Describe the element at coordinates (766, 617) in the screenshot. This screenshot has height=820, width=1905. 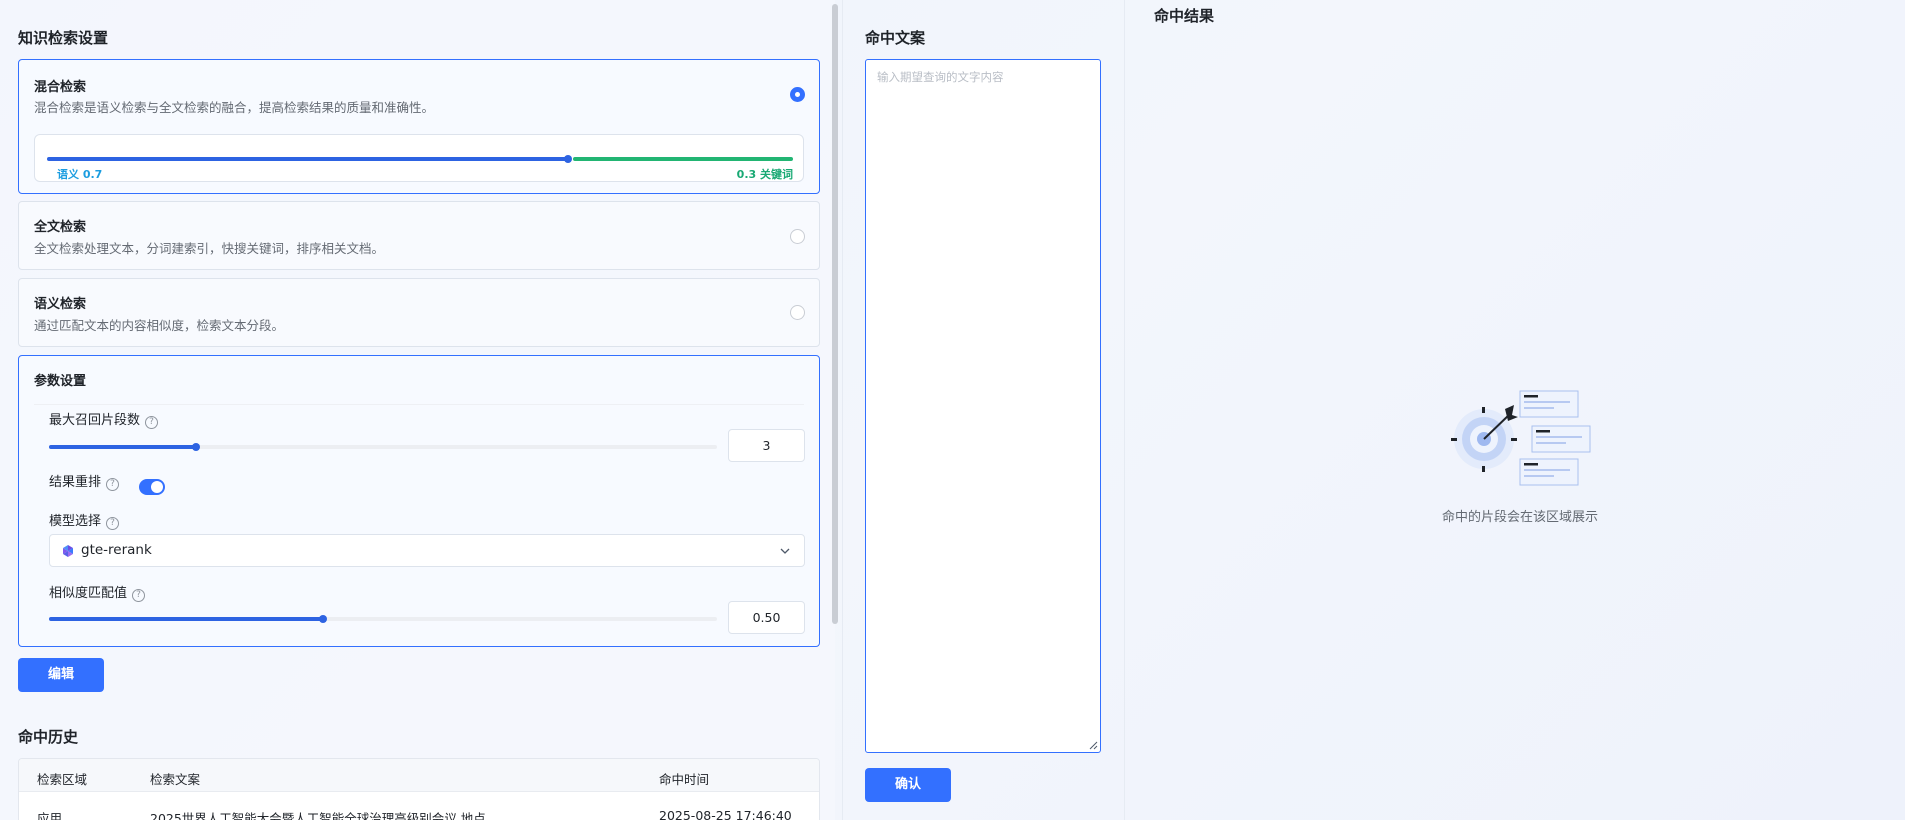
I see `similarity-input: 0.50` at that location.